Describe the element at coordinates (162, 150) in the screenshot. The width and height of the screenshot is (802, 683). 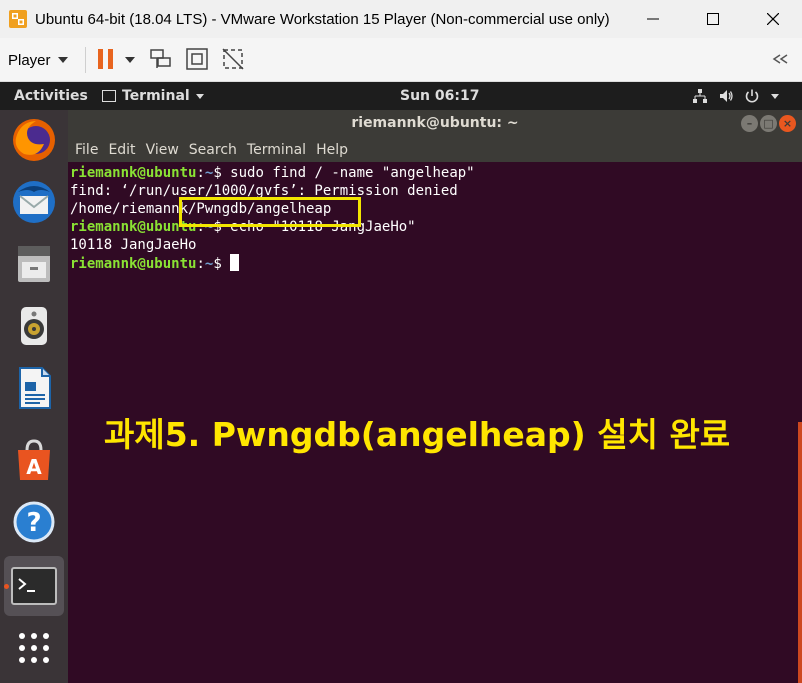
I see `menu-view: View` at that location.